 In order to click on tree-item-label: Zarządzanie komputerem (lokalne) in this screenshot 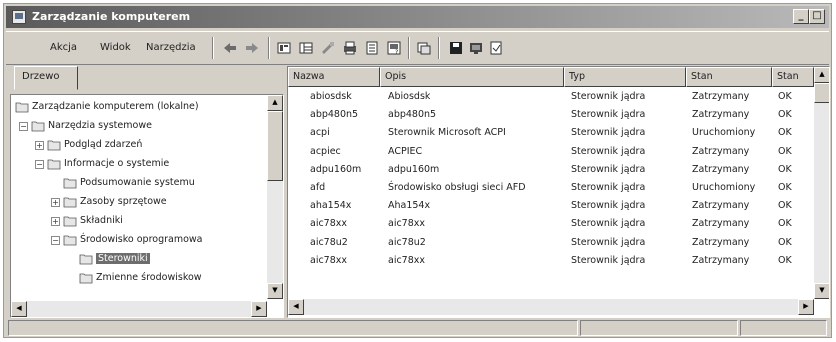, I will do `click(115, 106)`.